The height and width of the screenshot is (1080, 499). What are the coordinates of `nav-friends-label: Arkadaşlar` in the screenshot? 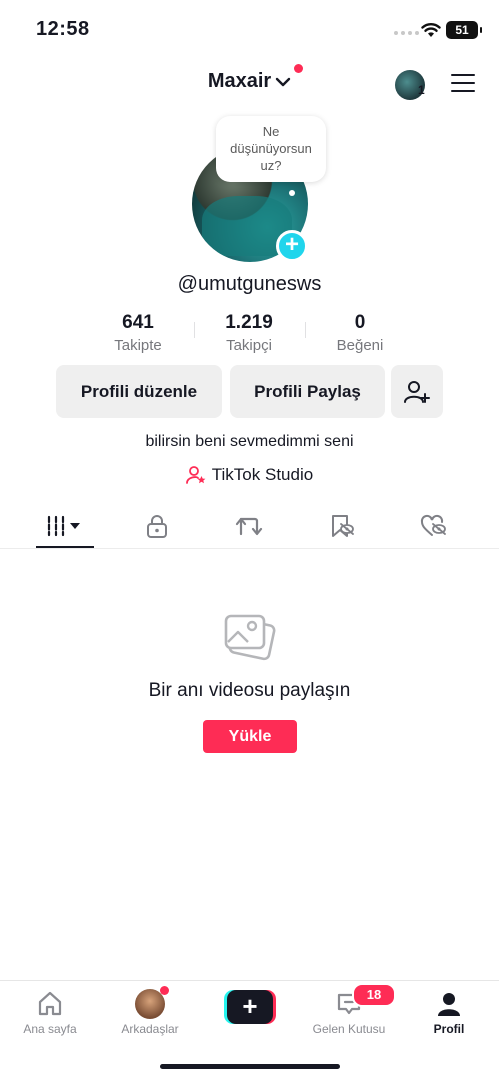 It's located at (150, 1029).